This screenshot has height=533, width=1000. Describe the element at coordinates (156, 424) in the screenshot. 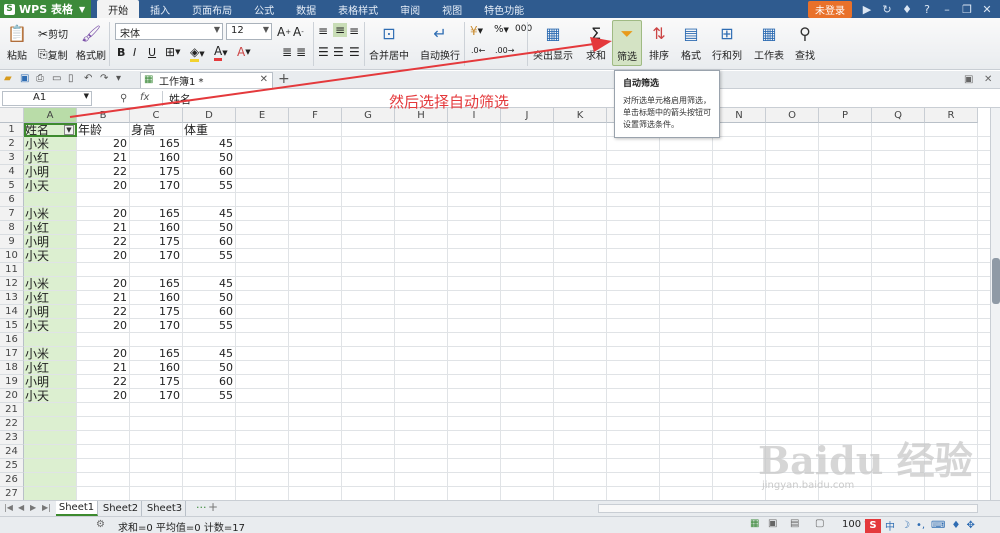

I see `cell-c22` at that location.